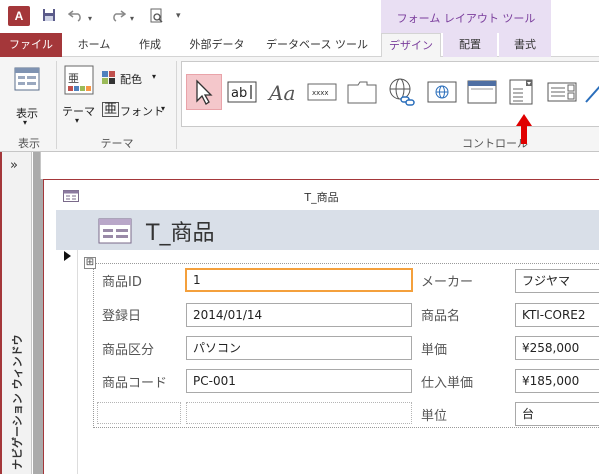 The height and width of the screenshot is (474, 599). I want to click on layout-move-handle-icon: ⊞, so click(90, 263).